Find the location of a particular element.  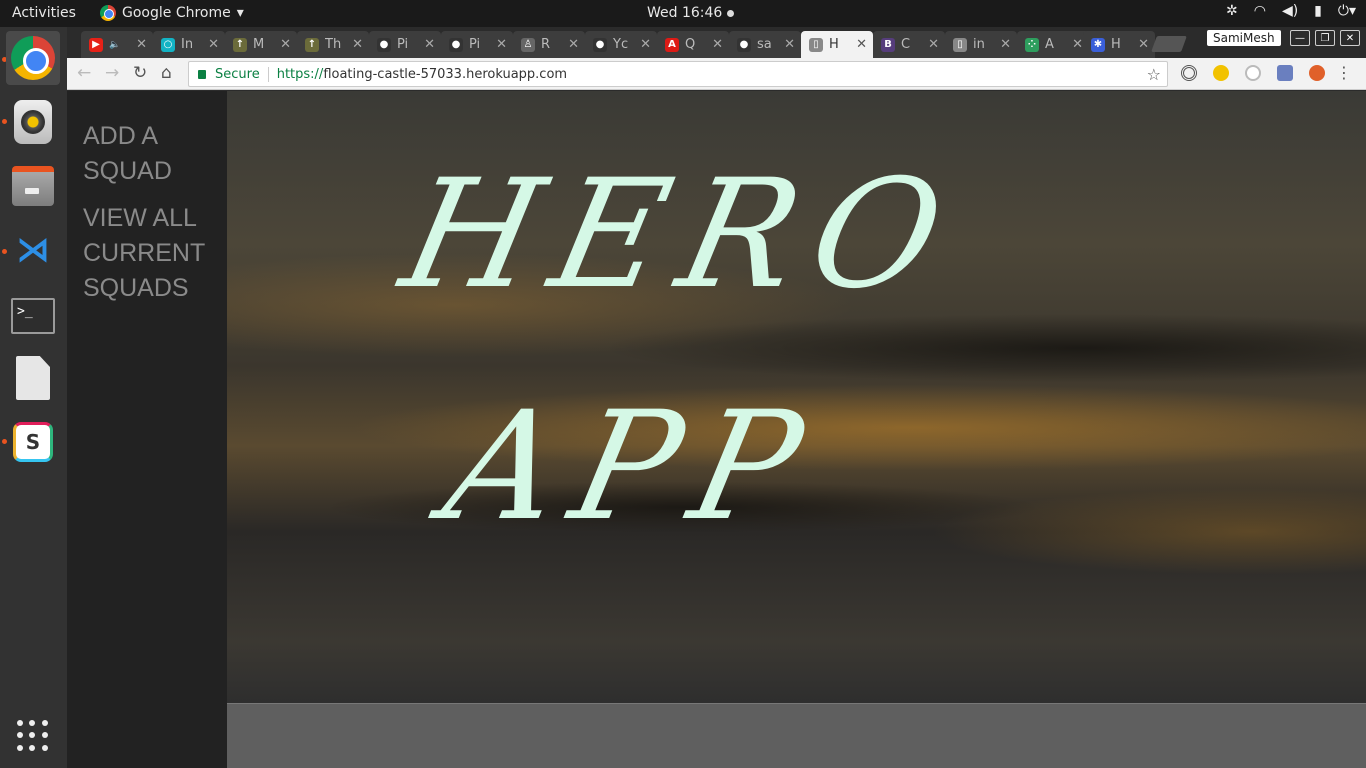

extension-moon-icon is located at coordinates (1221, 73).